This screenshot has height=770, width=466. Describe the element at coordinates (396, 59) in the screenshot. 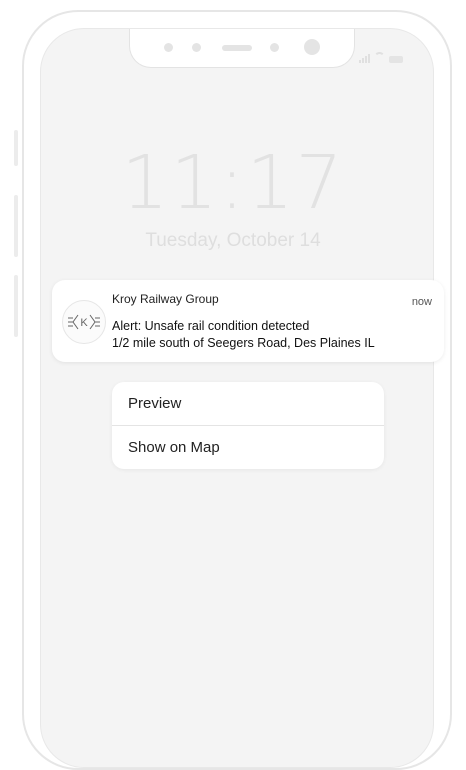

I see `battery-icon` at that location.